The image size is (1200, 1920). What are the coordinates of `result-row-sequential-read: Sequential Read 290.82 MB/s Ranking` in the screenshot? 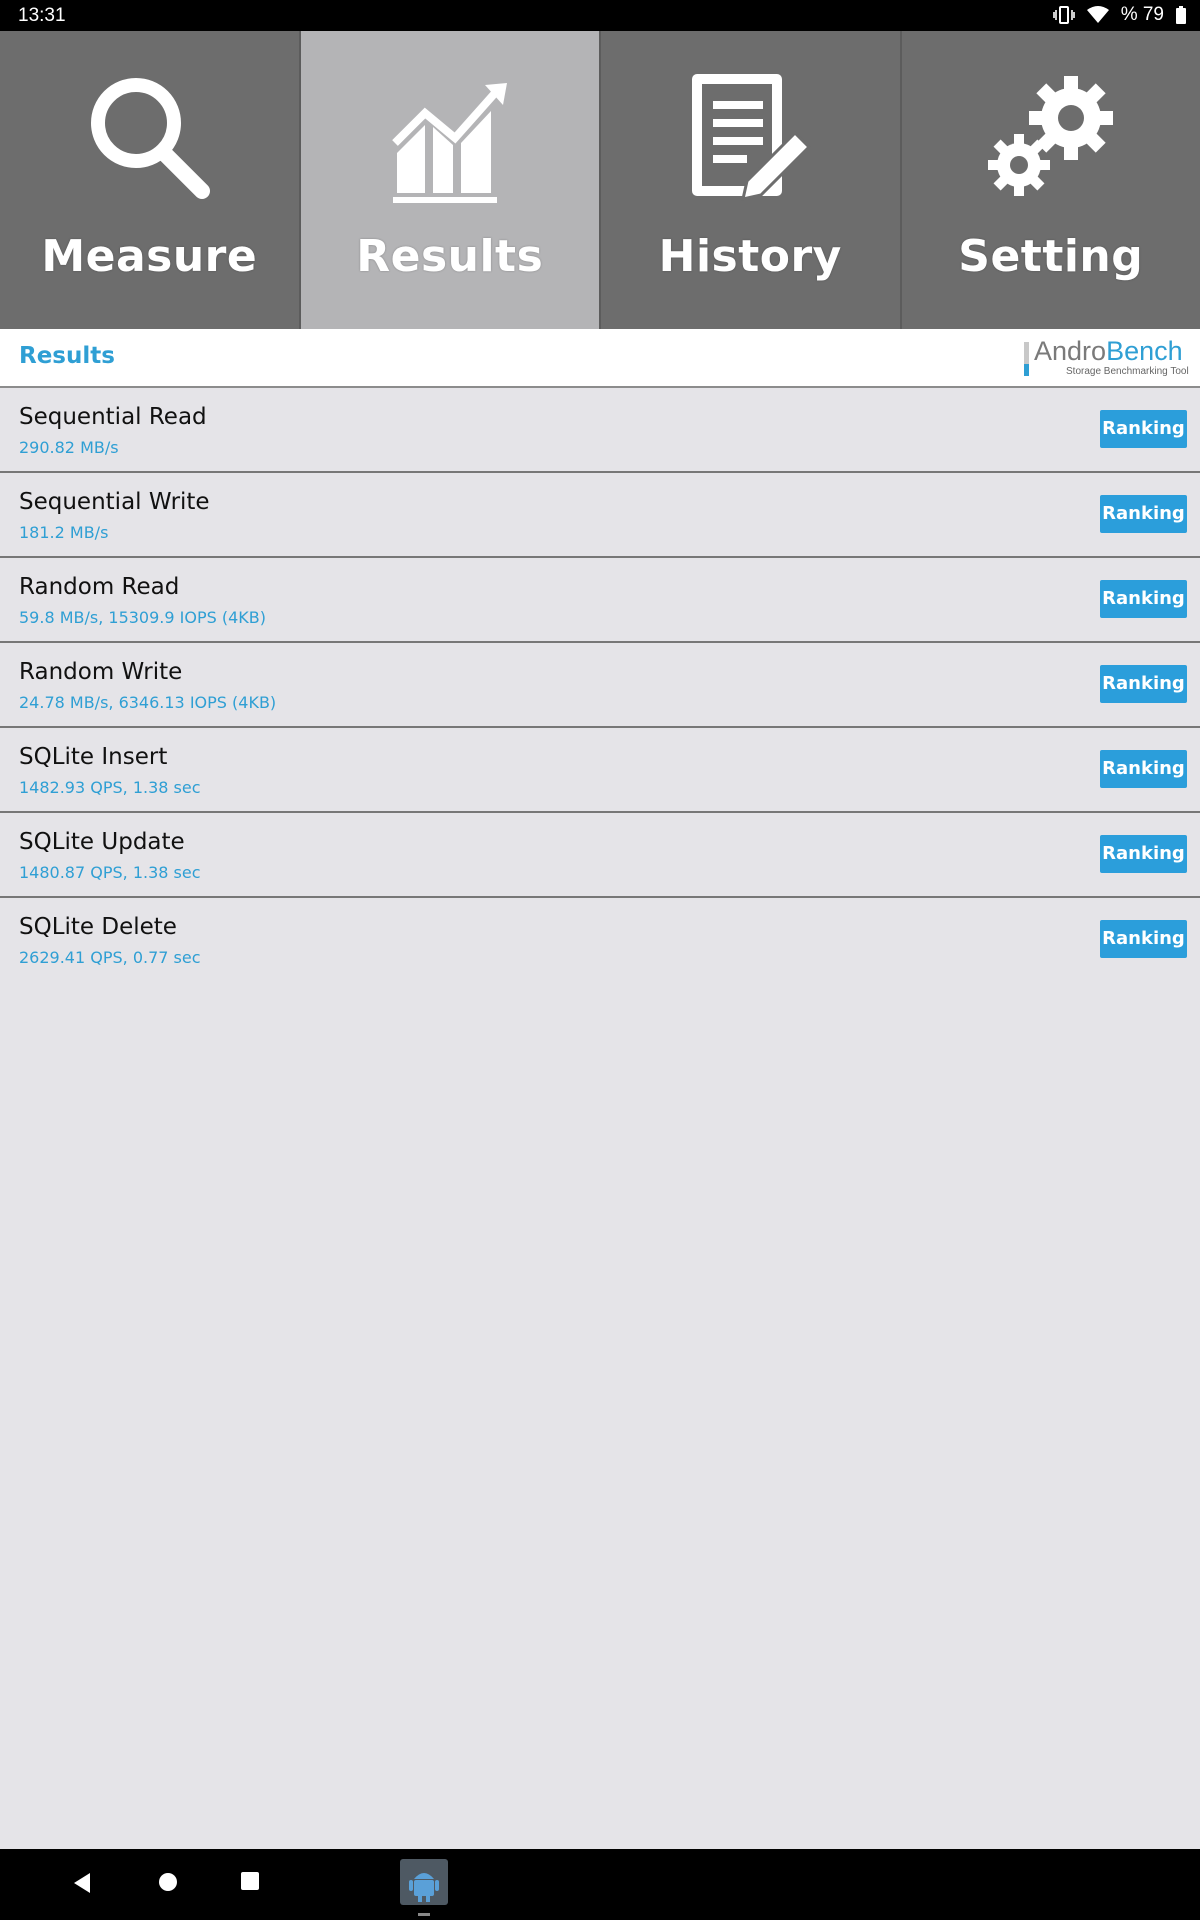 It's located at (600, 430).